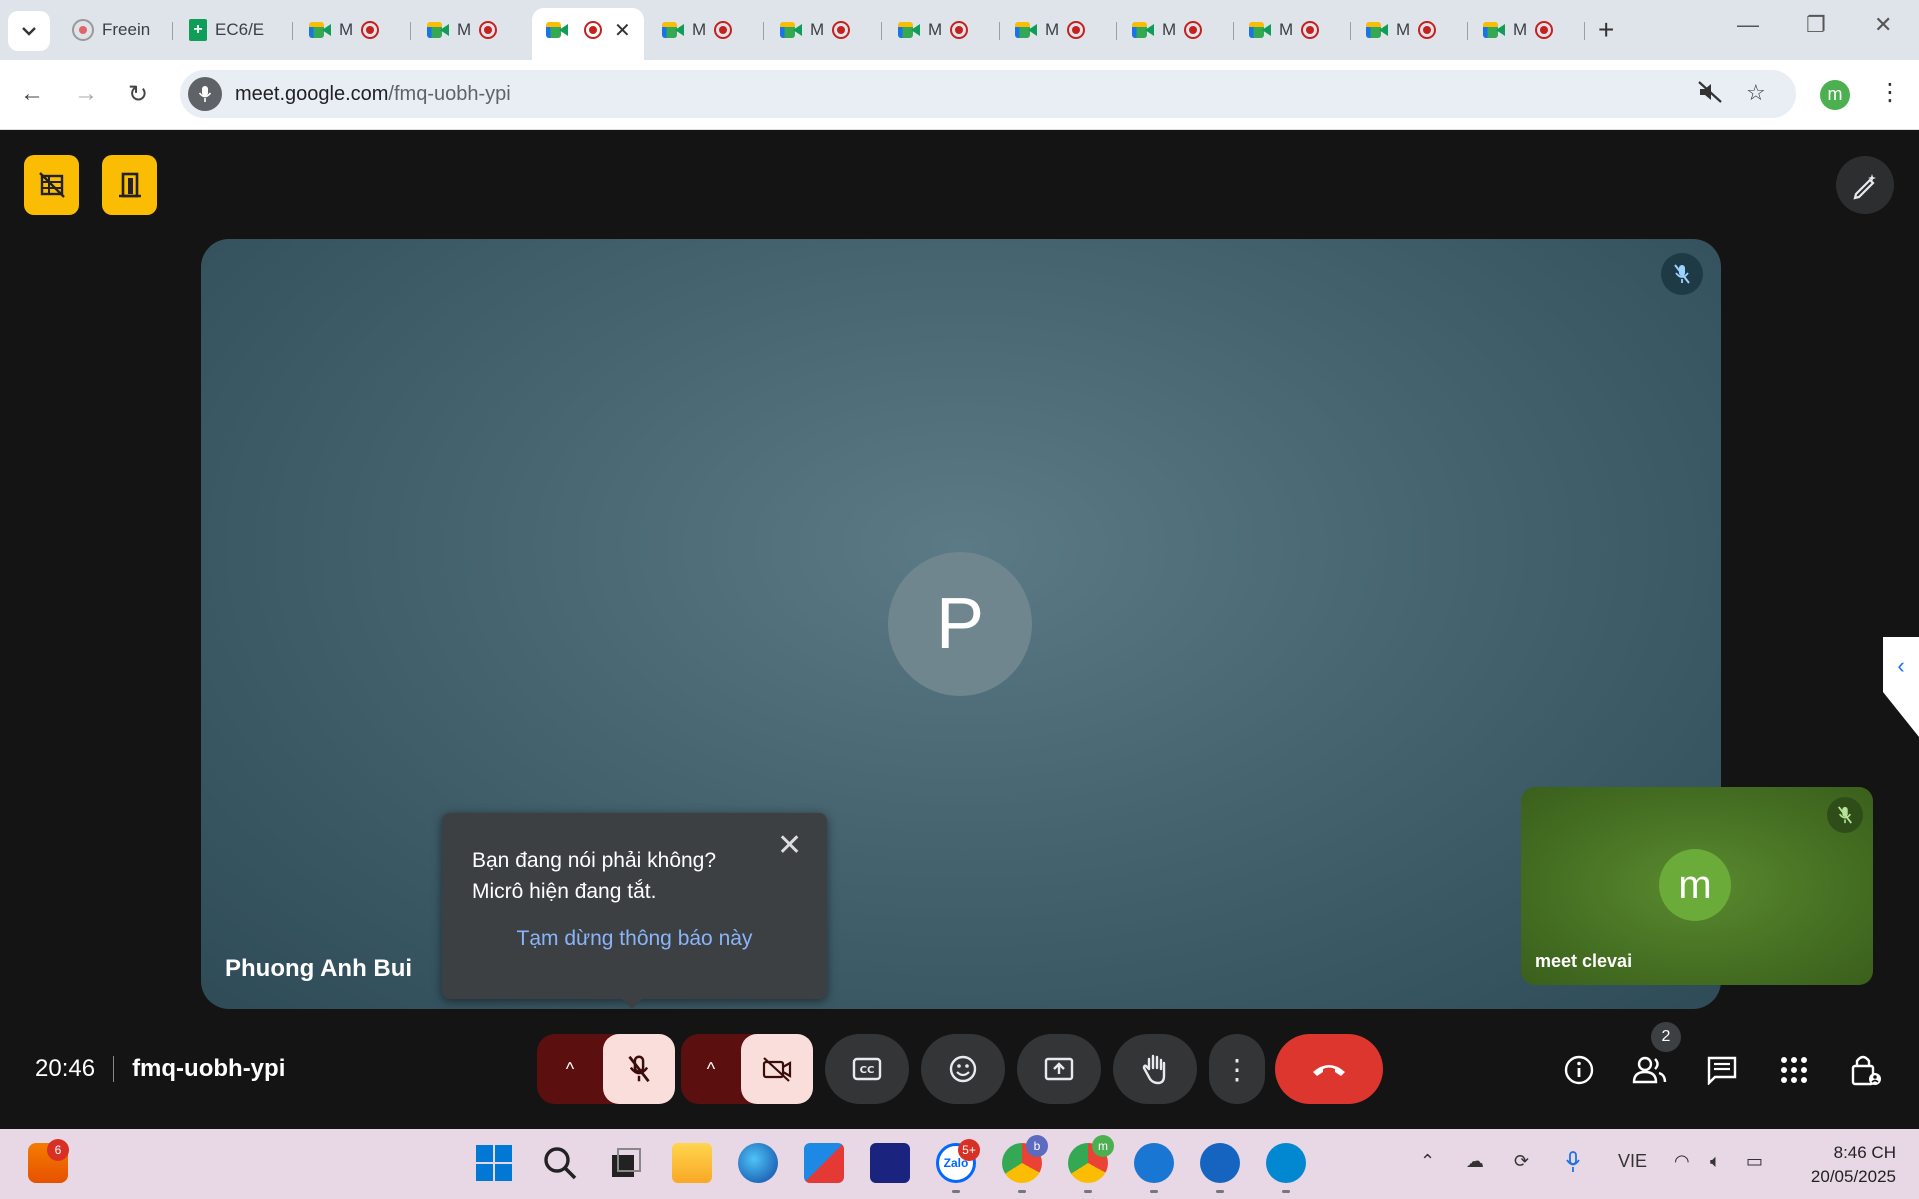 Image resolution: width=1919 pixels, height=1199 pixels. What do you see at coordinates (1722, 1070) in the screenshot?
I see `chat-button` at bounding box center [1722, 1070].